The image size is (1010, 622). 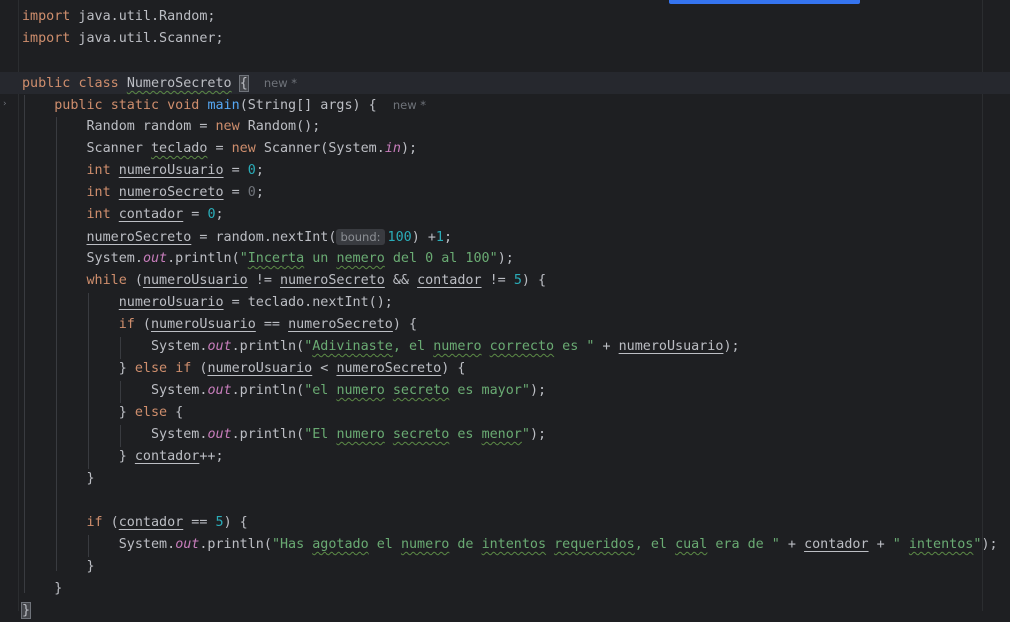 I want to click on parameter-hint: bound:, so click(x=360, y=237).